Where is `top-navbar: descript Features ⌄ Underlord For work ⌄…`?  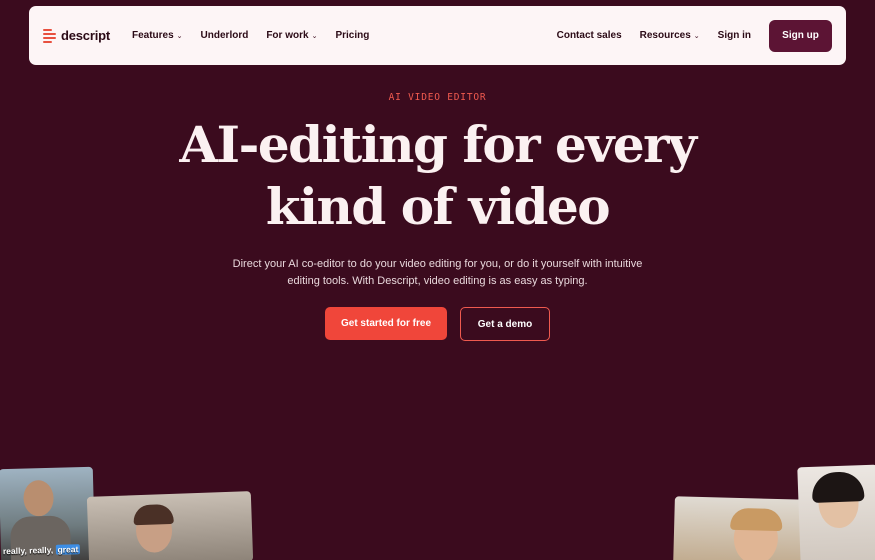 top-navbar: descript Features ⌄ Underlord For work ⌄… is located at coordinates (437, 35).